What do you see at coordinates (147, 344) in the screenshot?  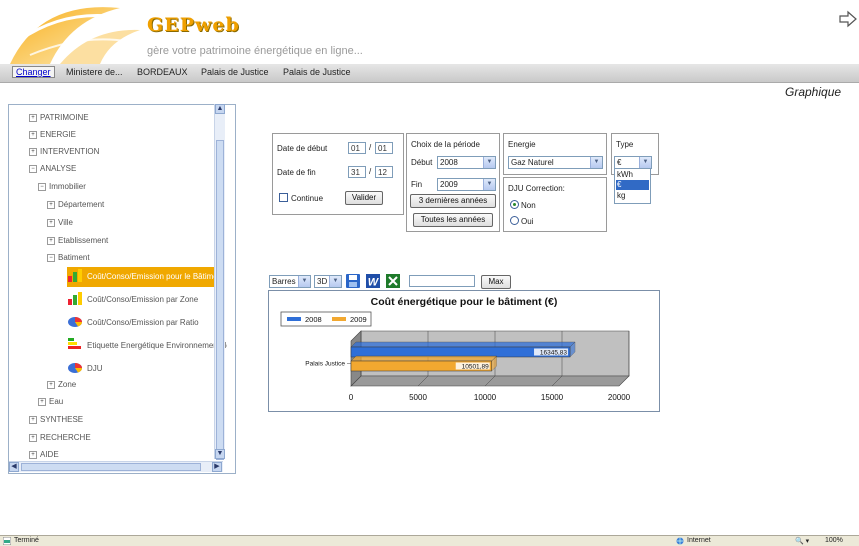 I see `tree-item-etiquette: Etiquette Energétique Environnementale` at bounding box center [147, 344].